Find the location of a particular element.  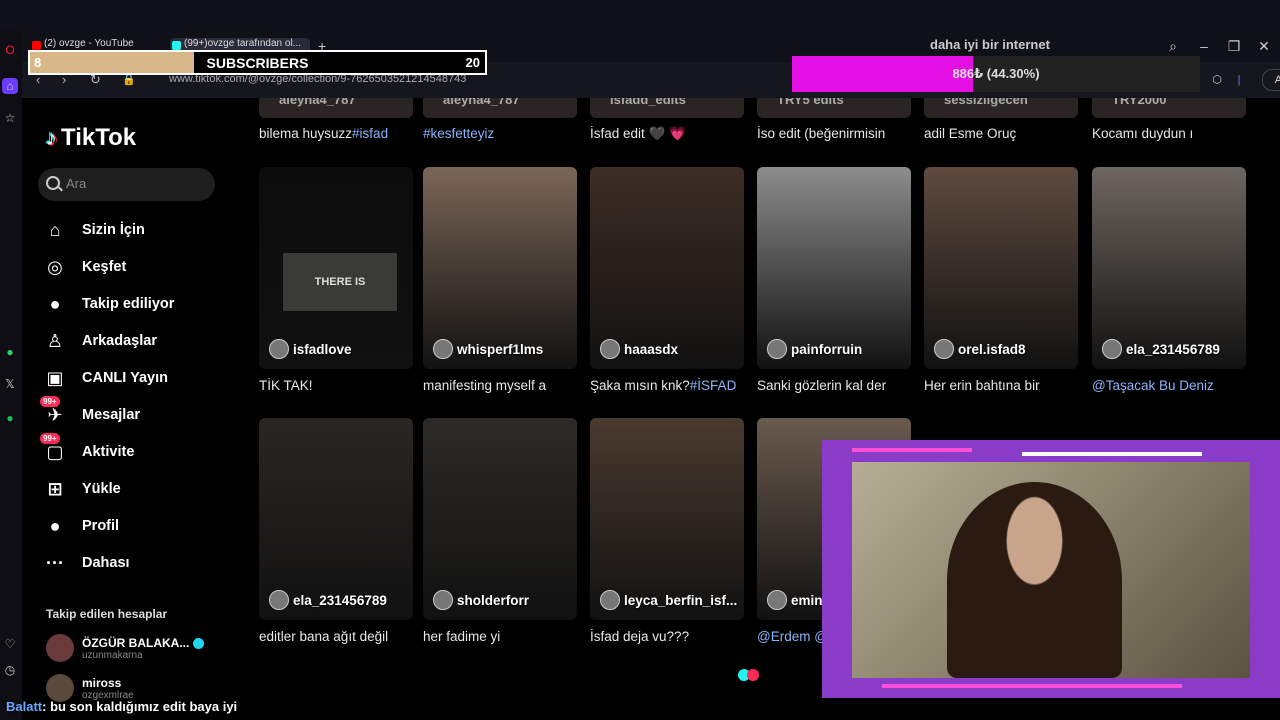

video-author: whisperf1lms is located at coordinates (488, 349).